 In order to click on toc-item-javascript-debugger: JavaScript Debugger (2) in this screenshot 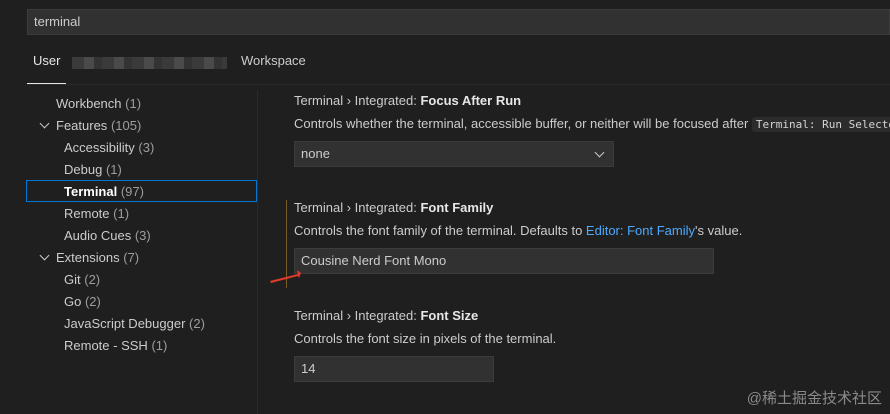, I will do `click(141, 324)`.